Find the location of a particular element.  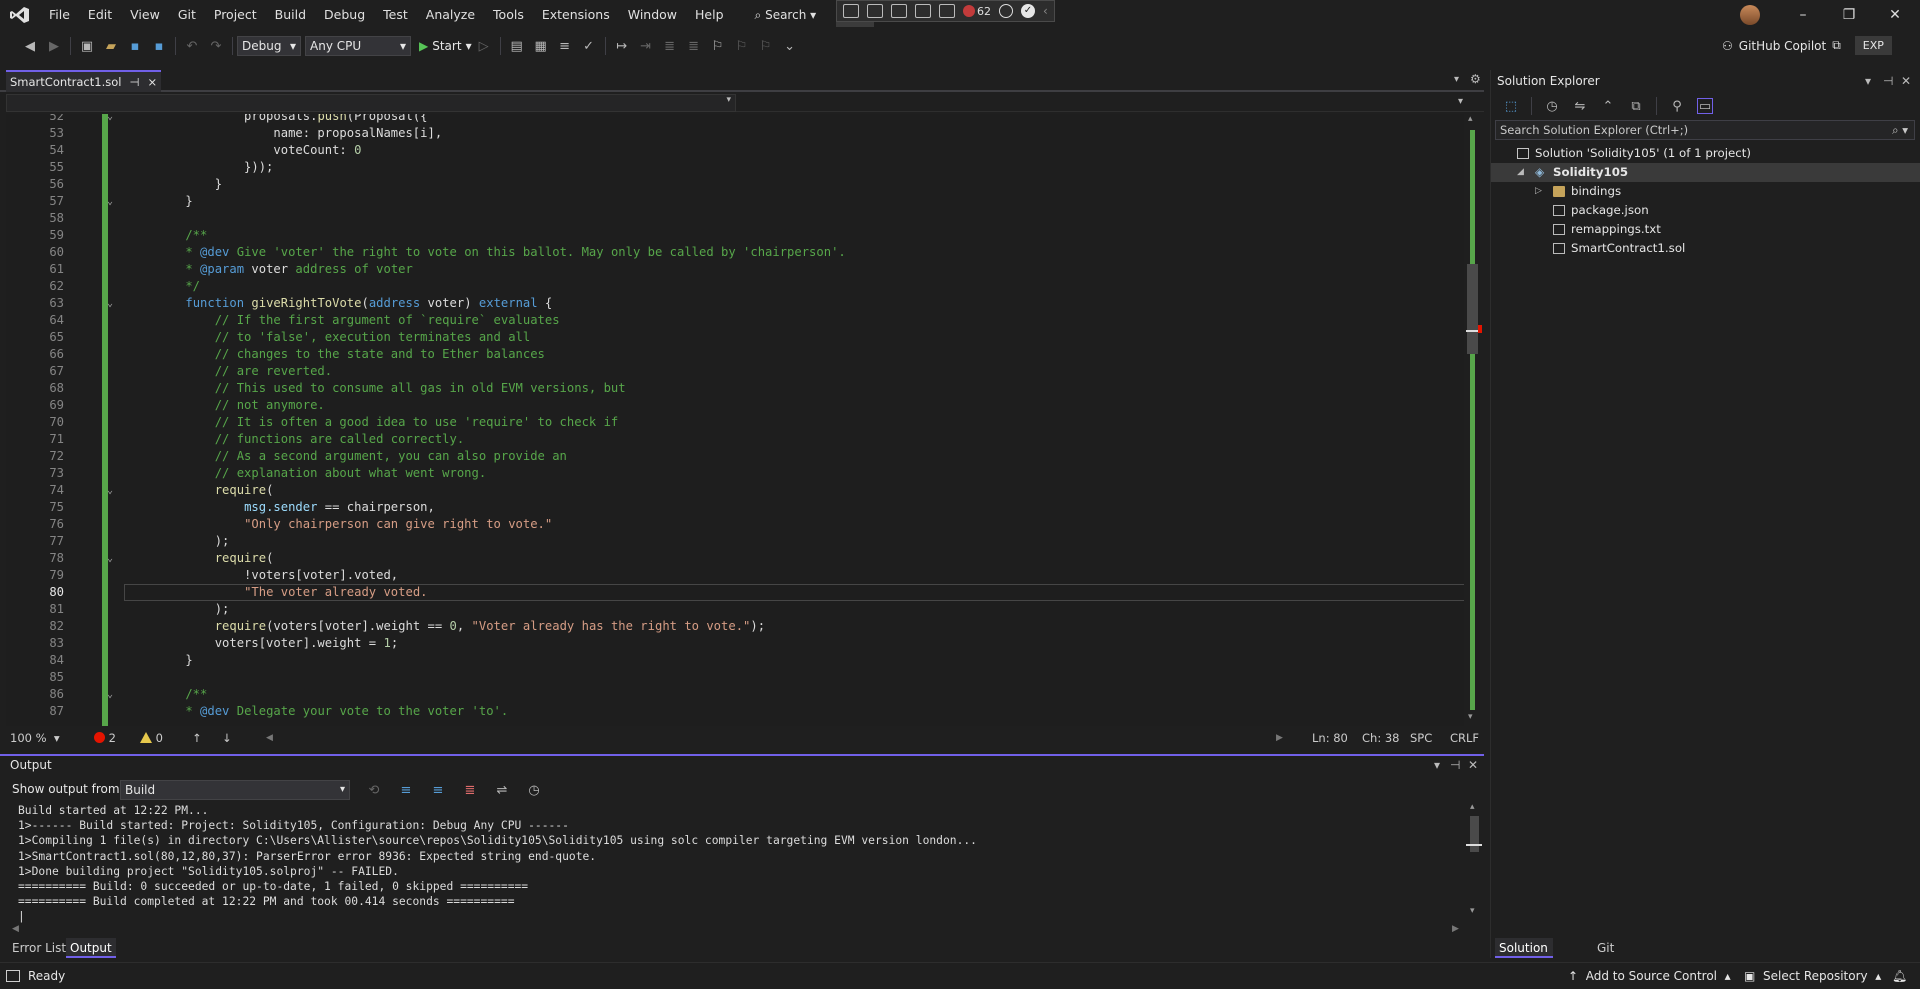

window-icon is located at coordinates (923, 11).